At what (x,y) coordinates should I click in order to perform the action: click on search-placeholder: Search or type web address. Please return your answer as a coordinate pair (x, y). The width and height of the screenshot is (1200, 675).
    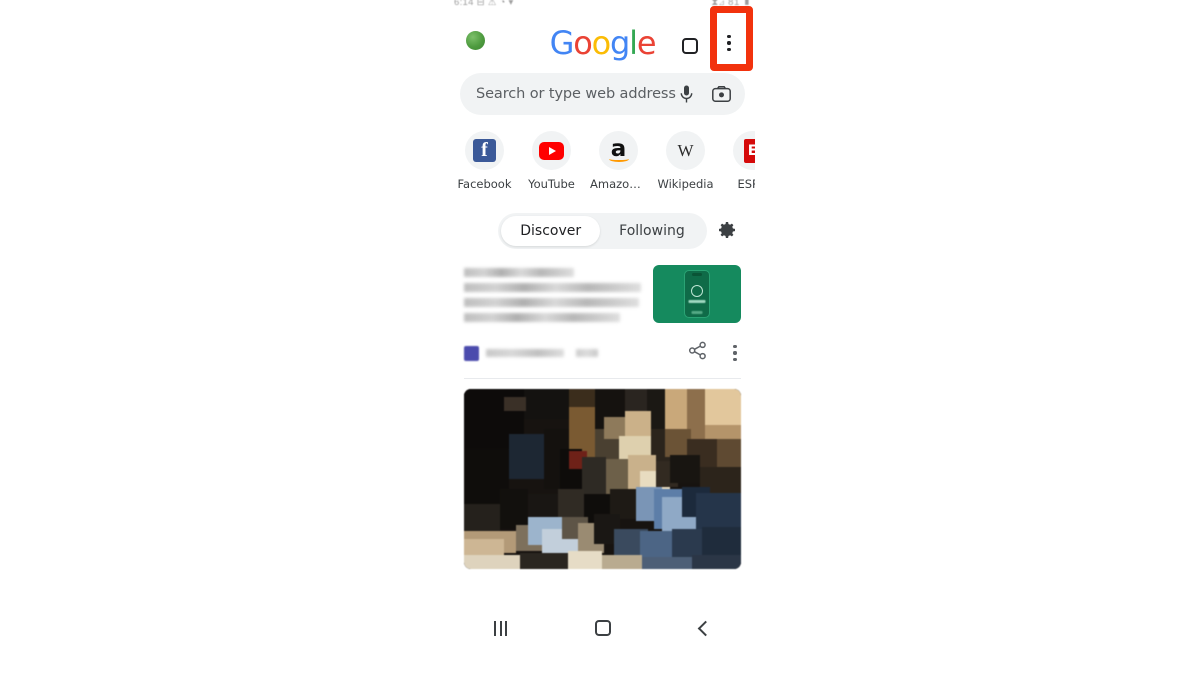
    Looking at the image, I should click on (576, 94).